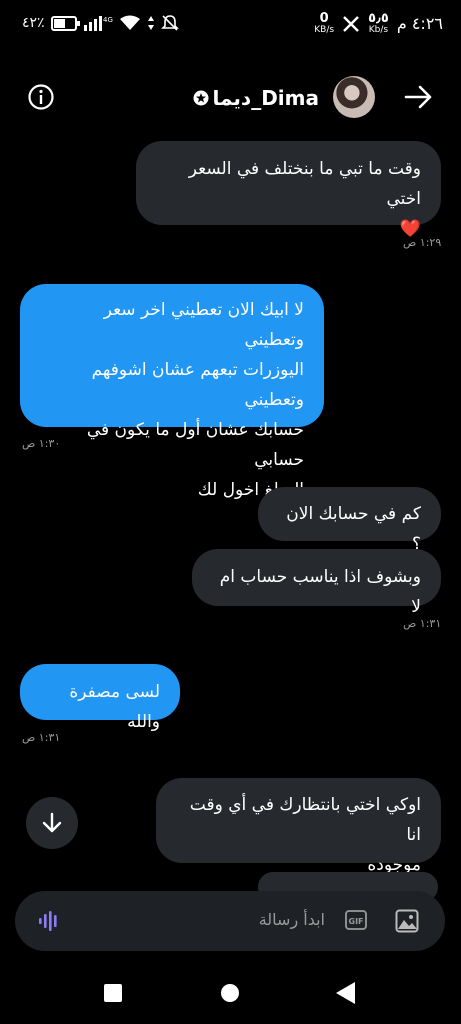 Image resolution: width=461 pixels, height=1024 pixels. I want to click on status-right: 0 KB/s ٥٫٥ Kb/s ٤:٢٦ م, so click(378, 23).